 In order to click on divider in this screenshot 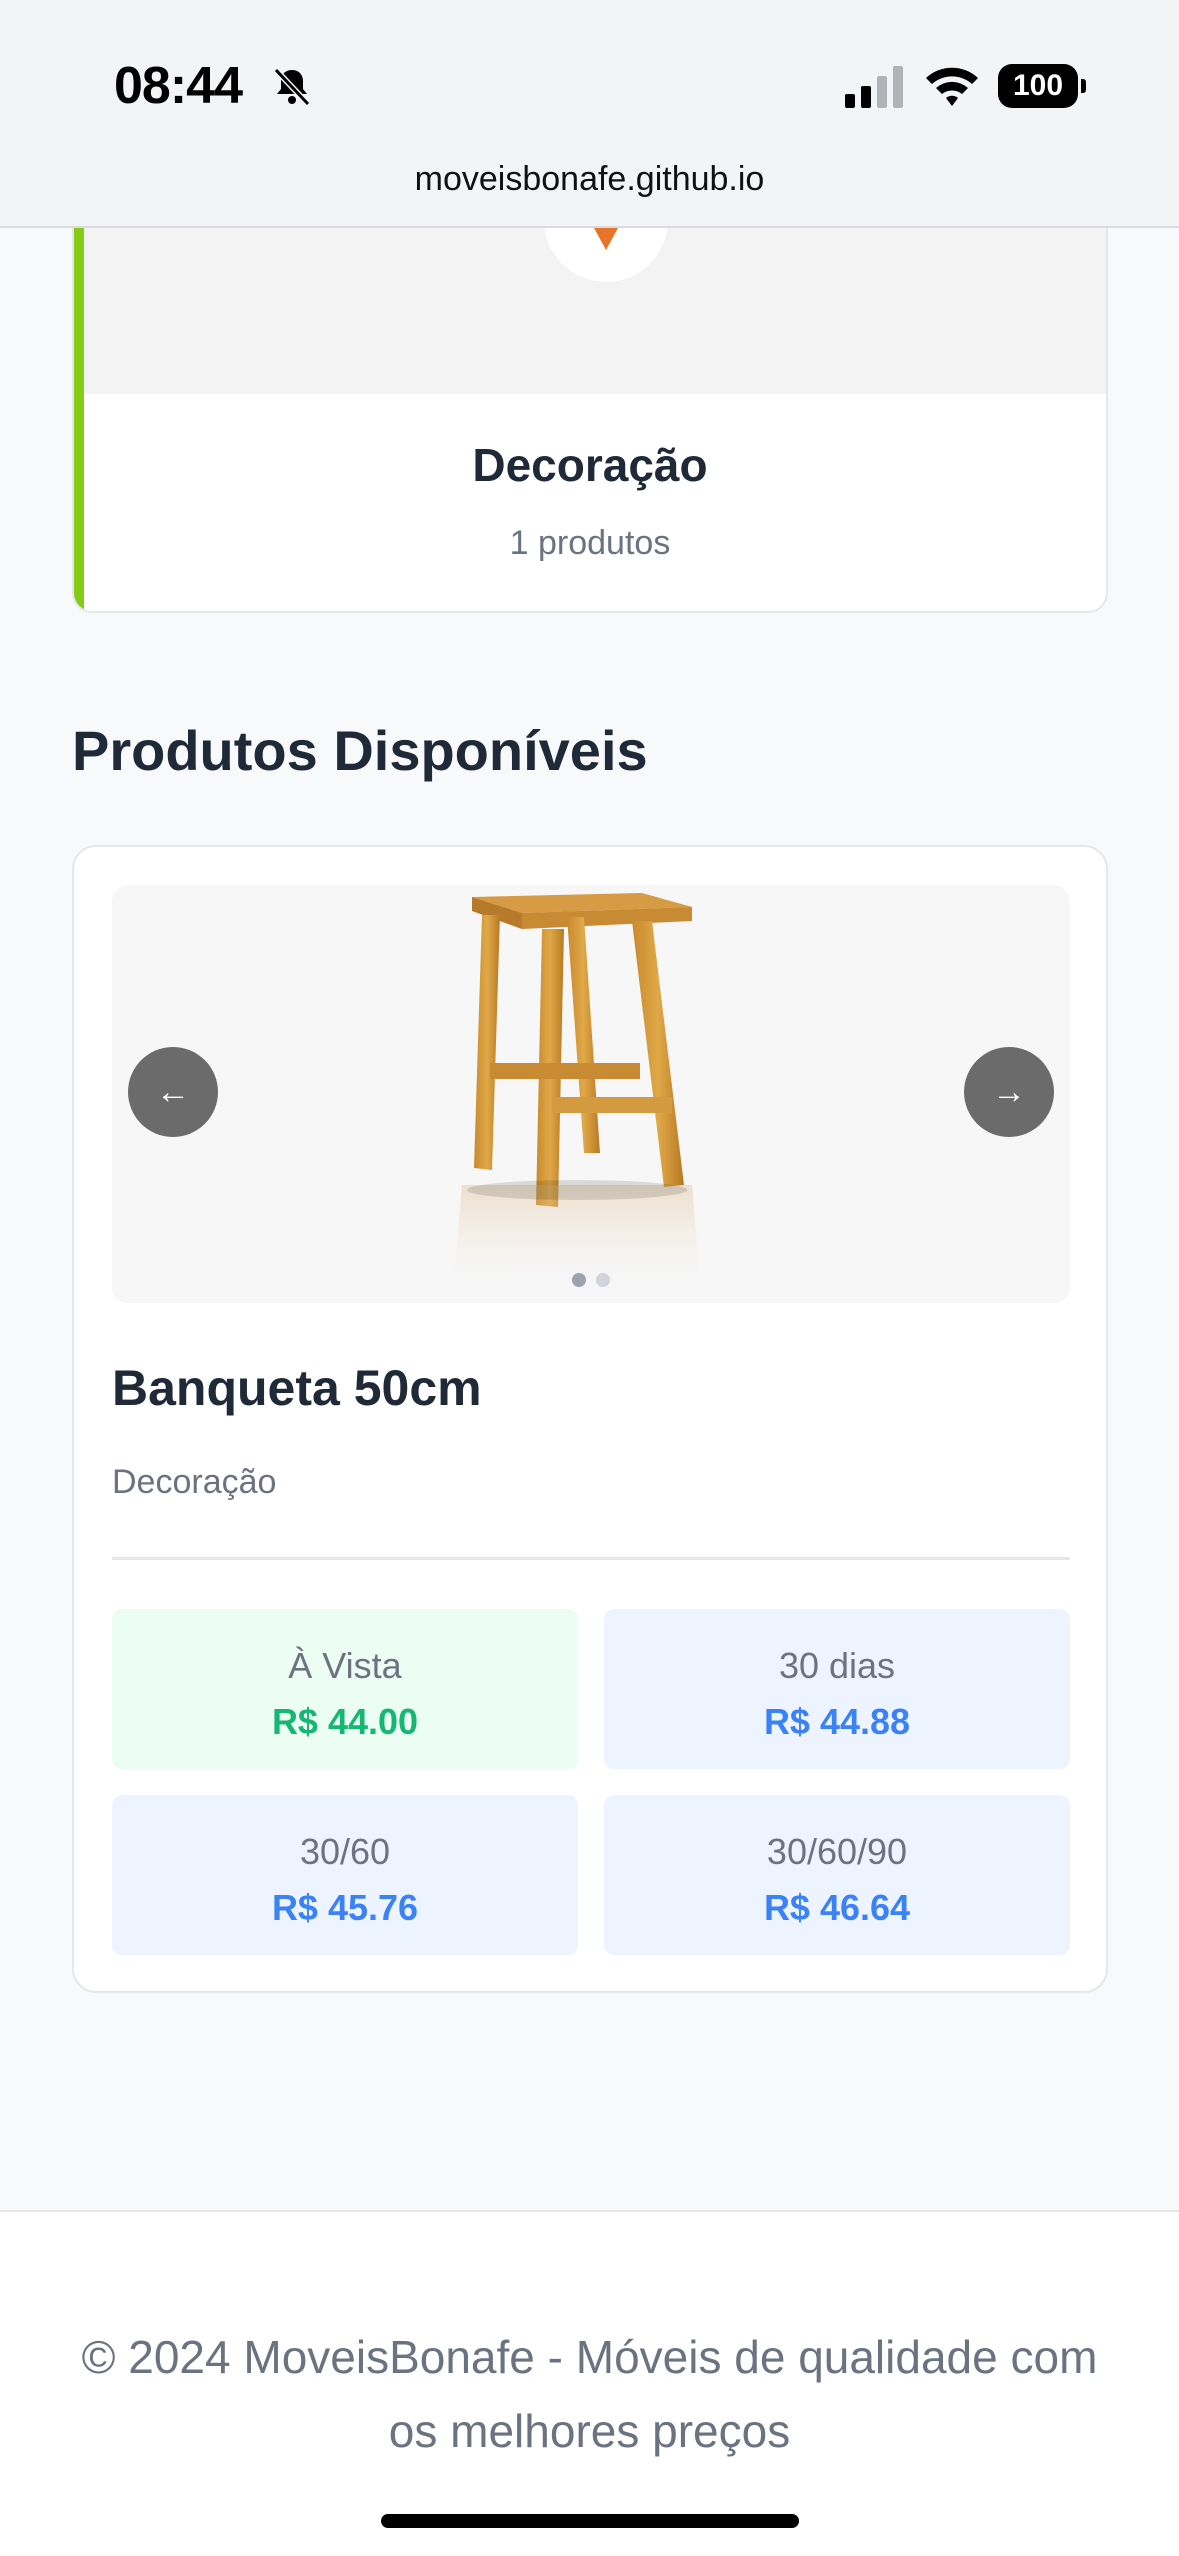, I will do `click(591, 1558)`.